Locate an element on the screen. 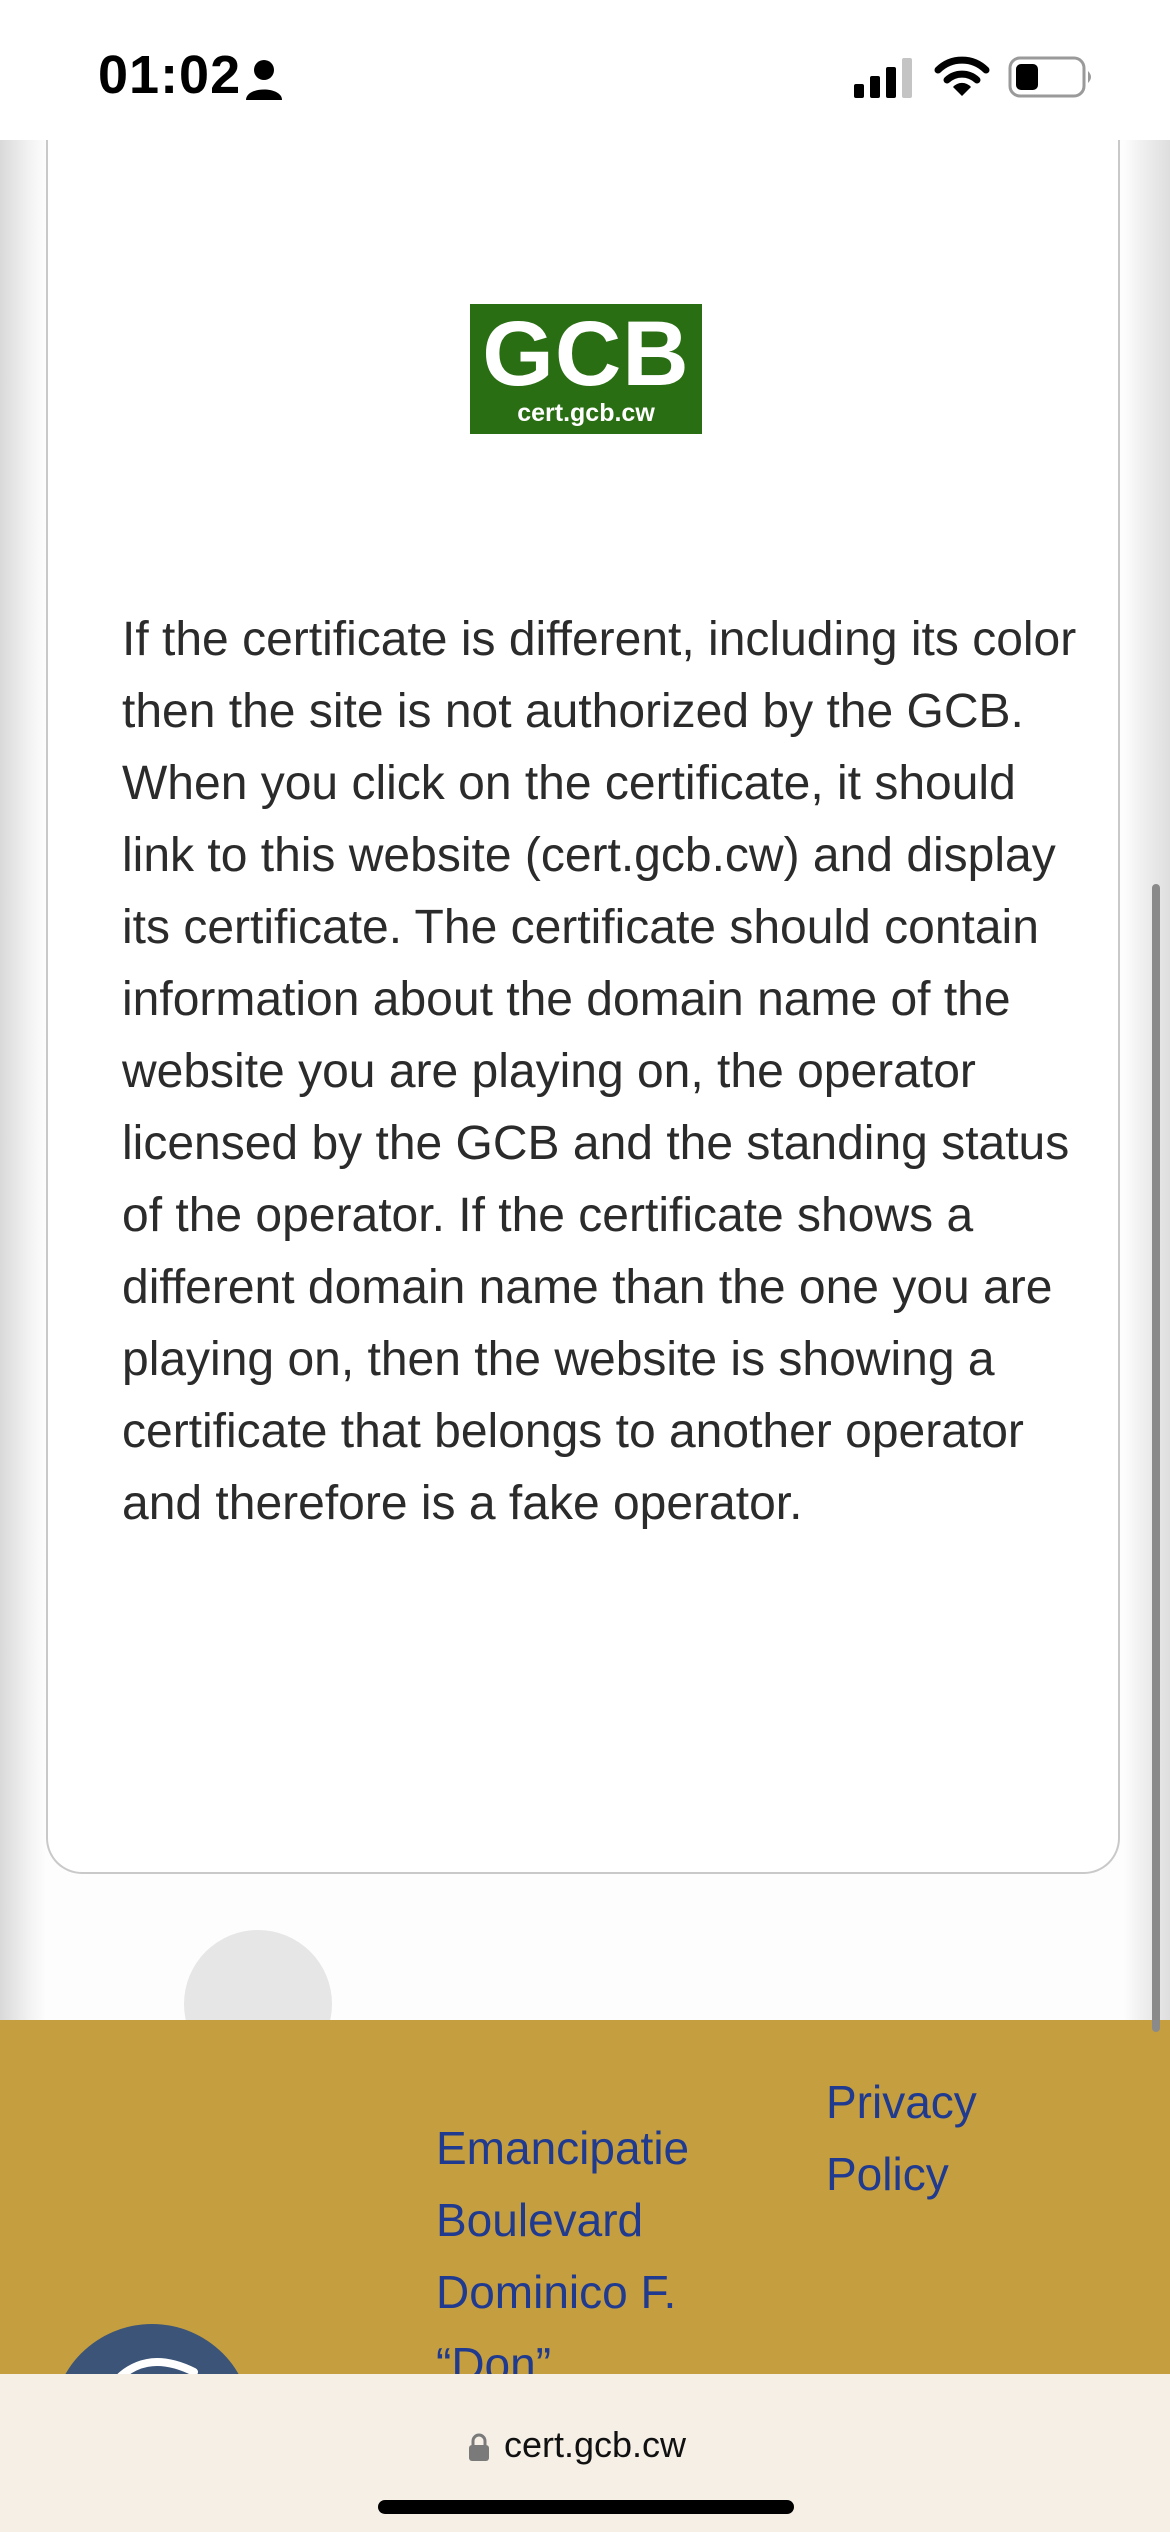 Image resolution: width=1170 pixels, height=2532 pixels. signal-icon is located at coordinates (883, 78).